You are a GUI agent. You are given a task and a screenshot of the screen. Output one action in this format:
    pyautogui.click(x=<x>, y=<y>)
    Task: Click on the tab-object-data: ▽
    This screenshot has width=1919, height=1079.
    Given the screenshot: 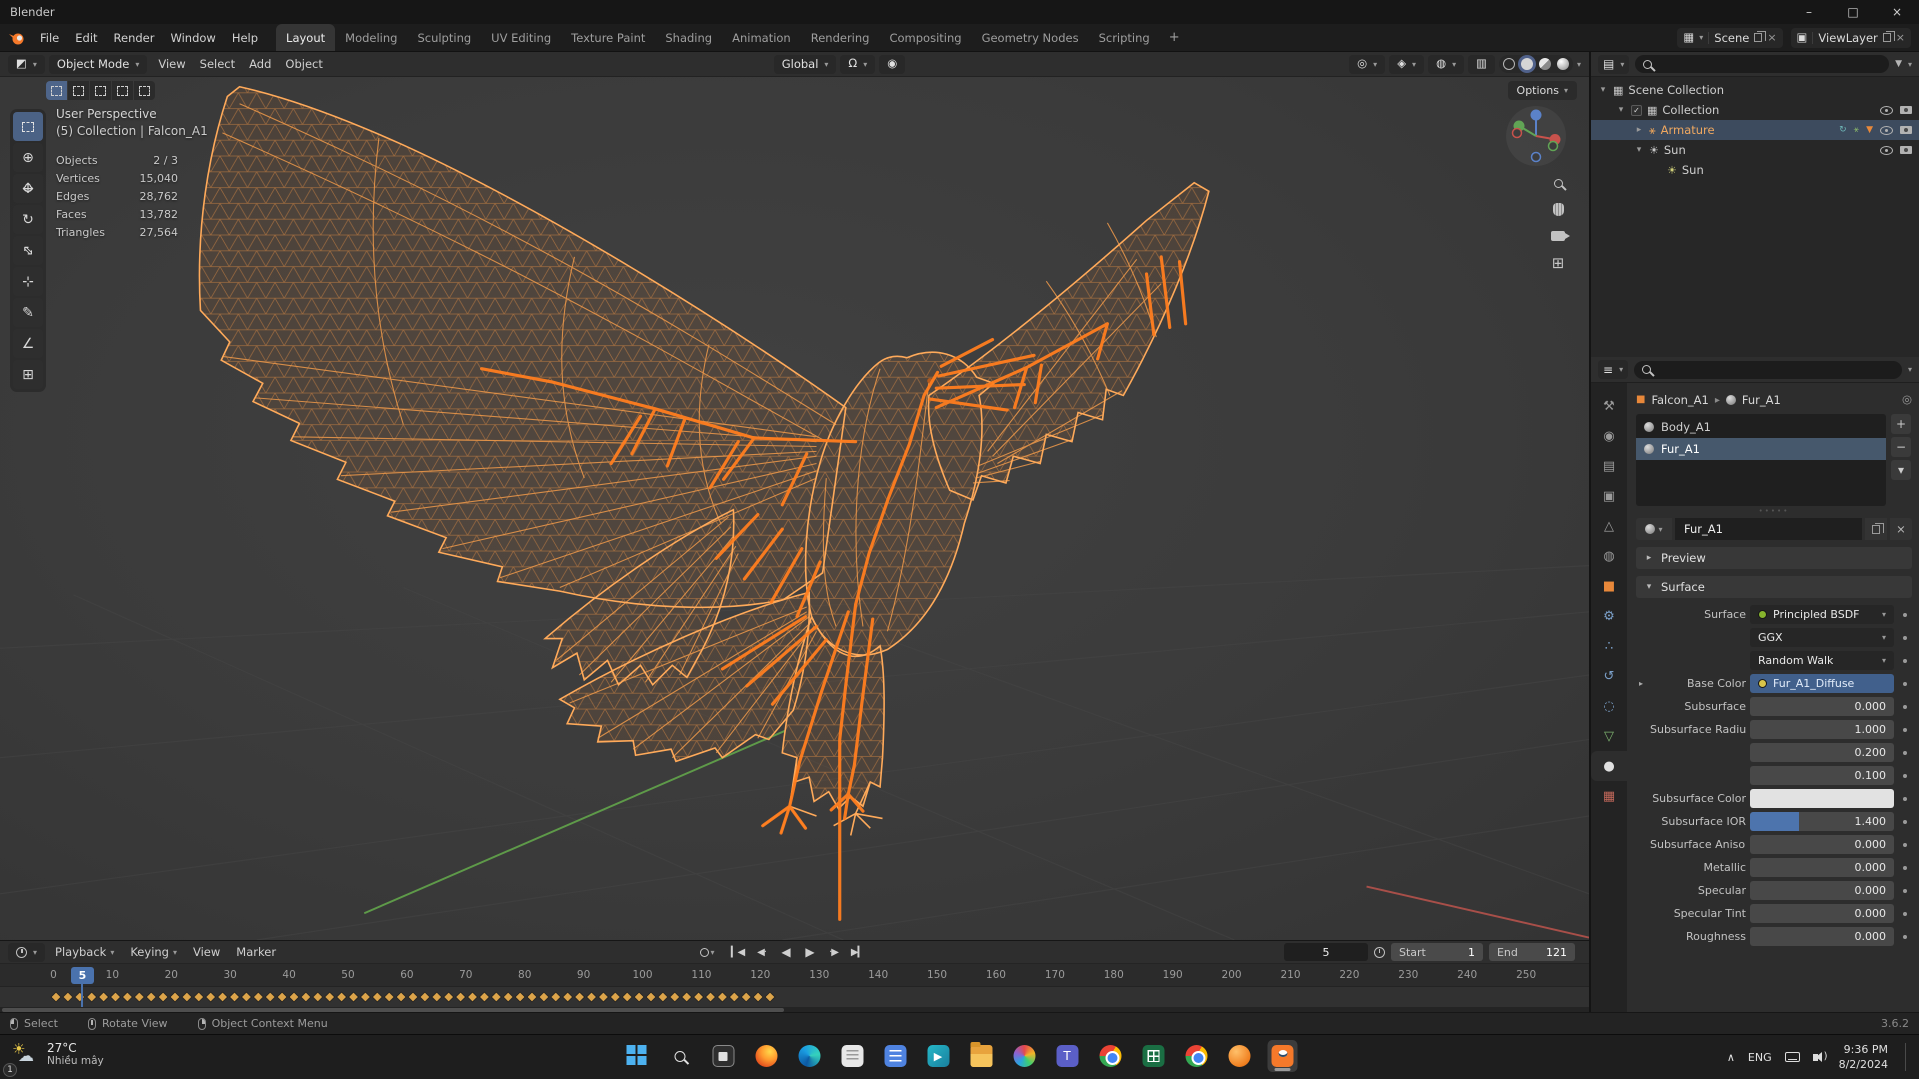 What is the action you would take?
    pyautogui.click(x=1609, y=736)
    